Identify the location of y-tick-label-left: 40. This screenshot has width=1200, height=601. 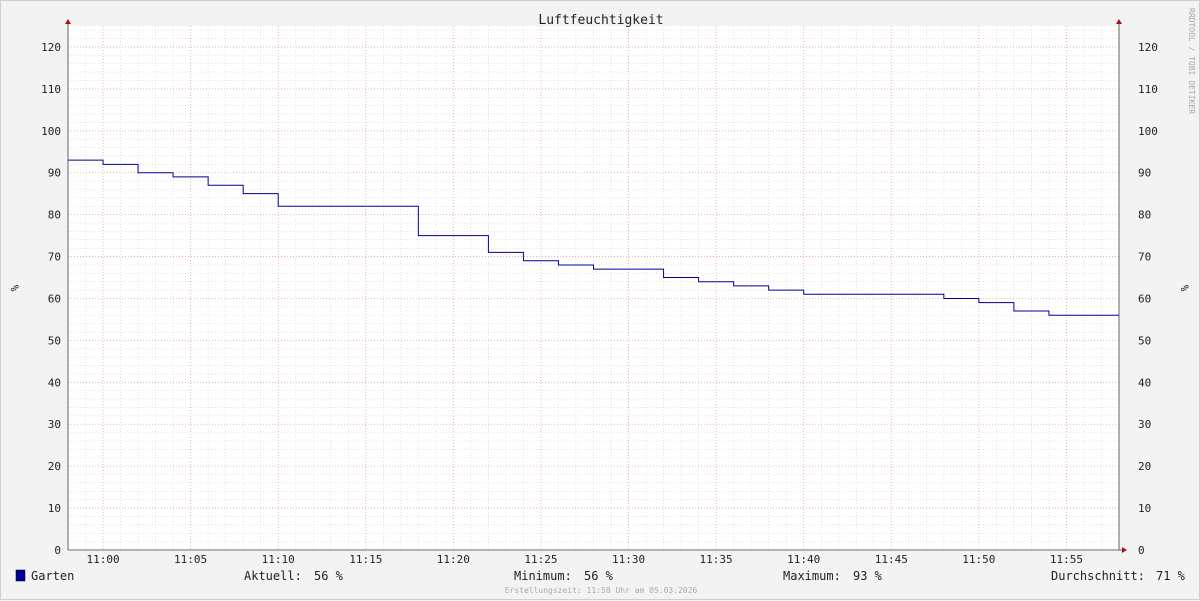
(54, 382).